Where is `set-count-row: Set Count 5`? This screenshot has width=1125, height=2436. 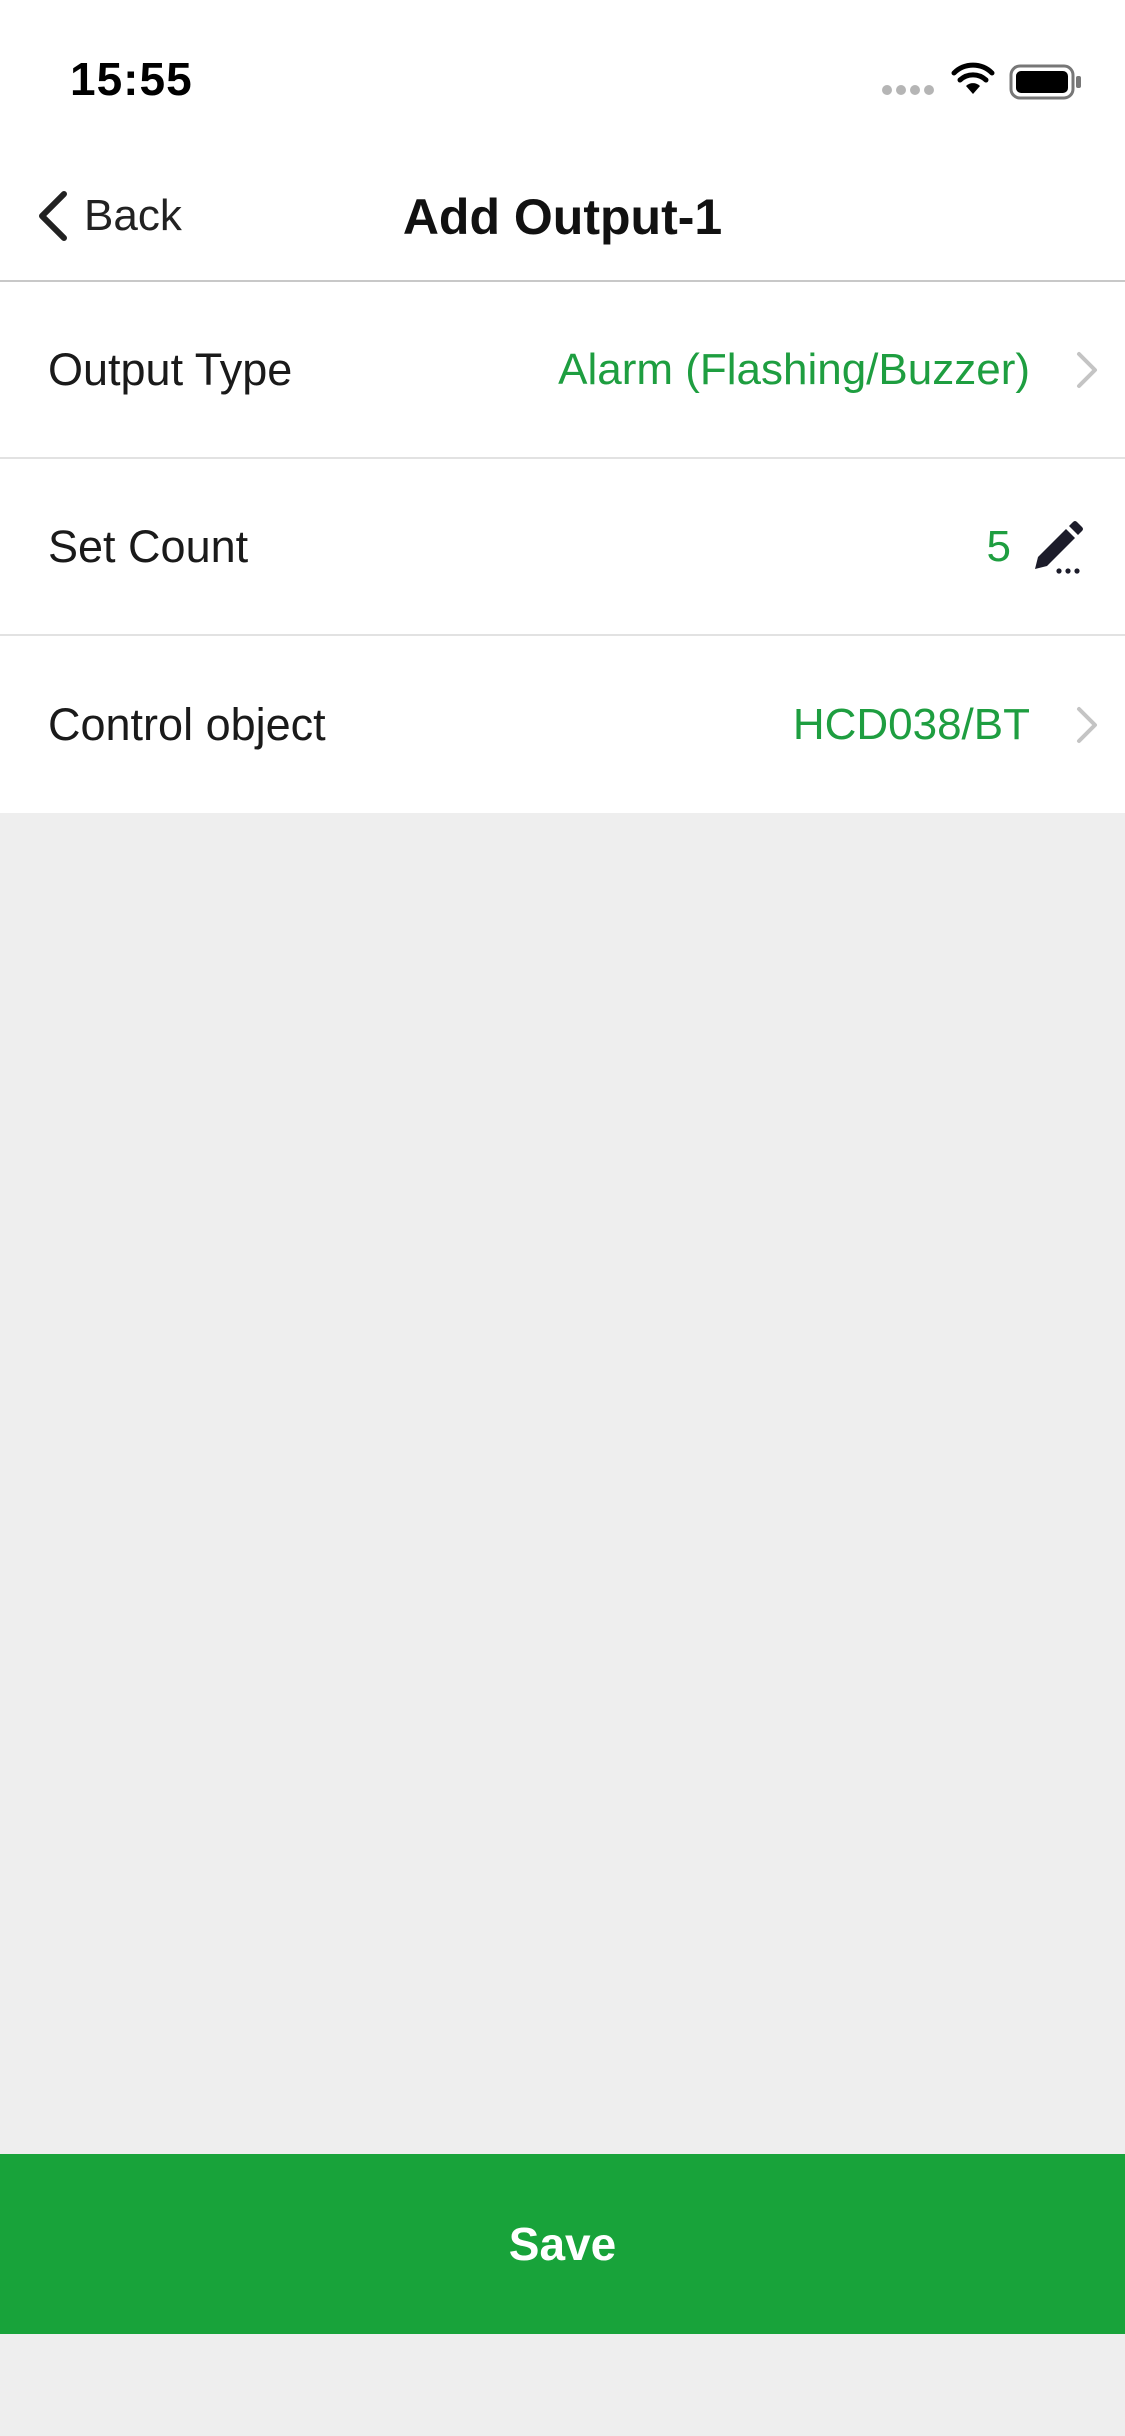
set-count-row: Set Count 5 is located at coordinates (562, 547).